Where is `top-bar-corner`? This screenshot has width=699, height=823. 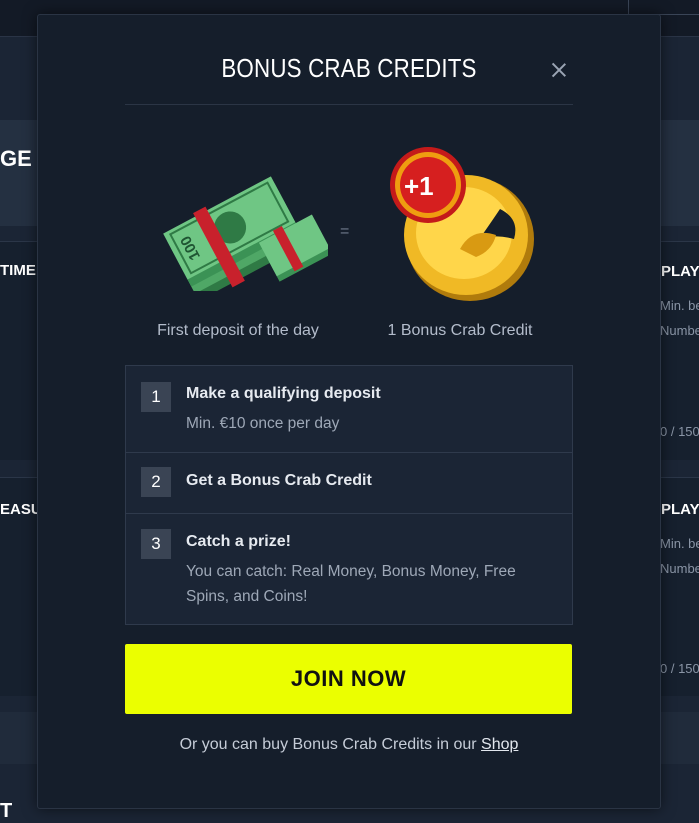 top-bar-corner is located at coordinates (663, 7).